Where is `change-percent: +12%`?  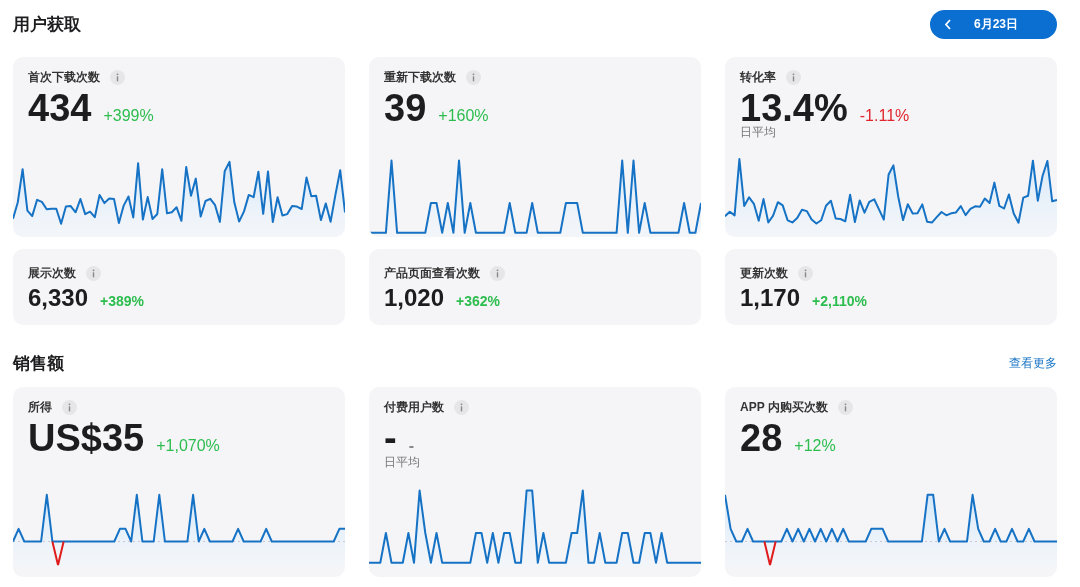
change-percent: +12% is located at coordinates (815, 446).